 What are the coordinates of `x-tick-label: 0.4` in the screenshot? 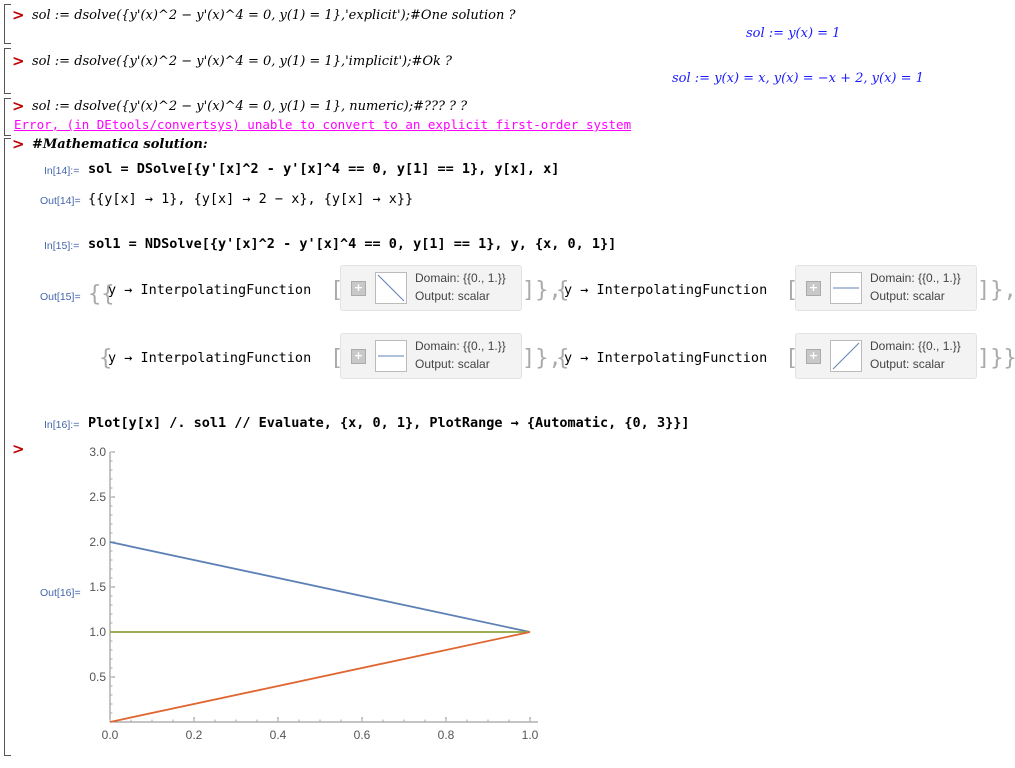 It's located at (278, 735).